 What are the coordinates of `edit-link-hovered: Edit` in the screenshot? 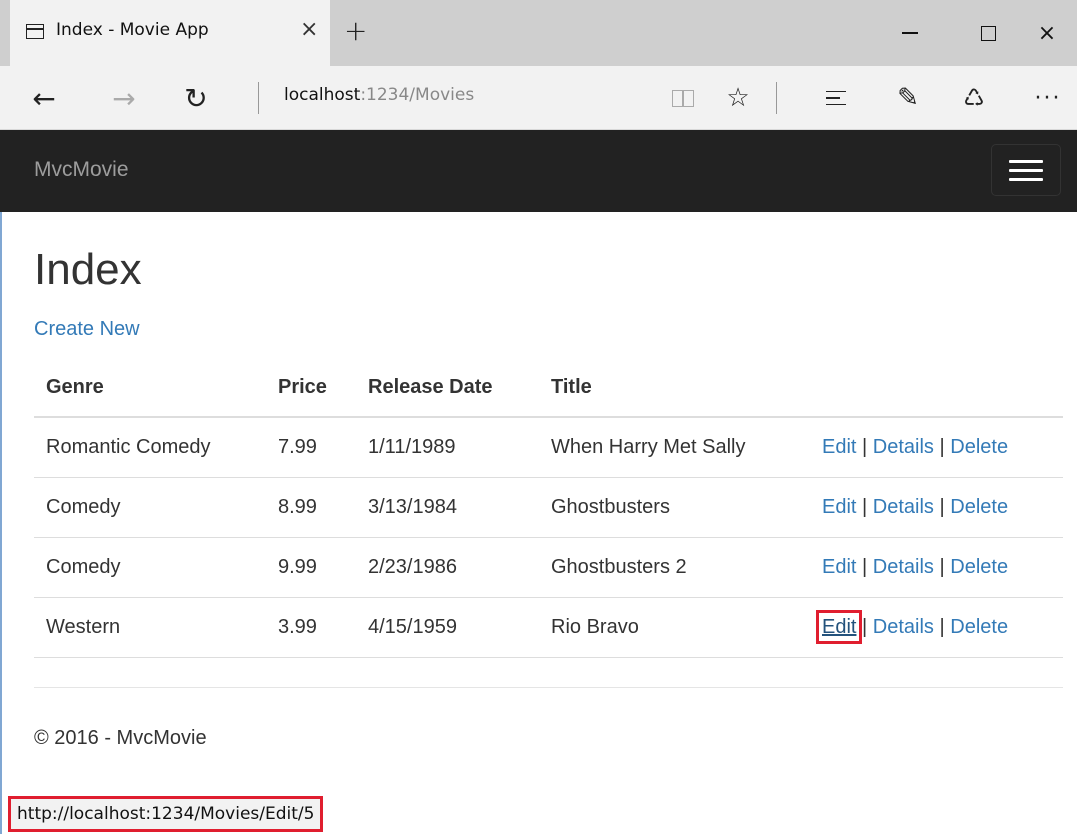 It's located at (839, 626).